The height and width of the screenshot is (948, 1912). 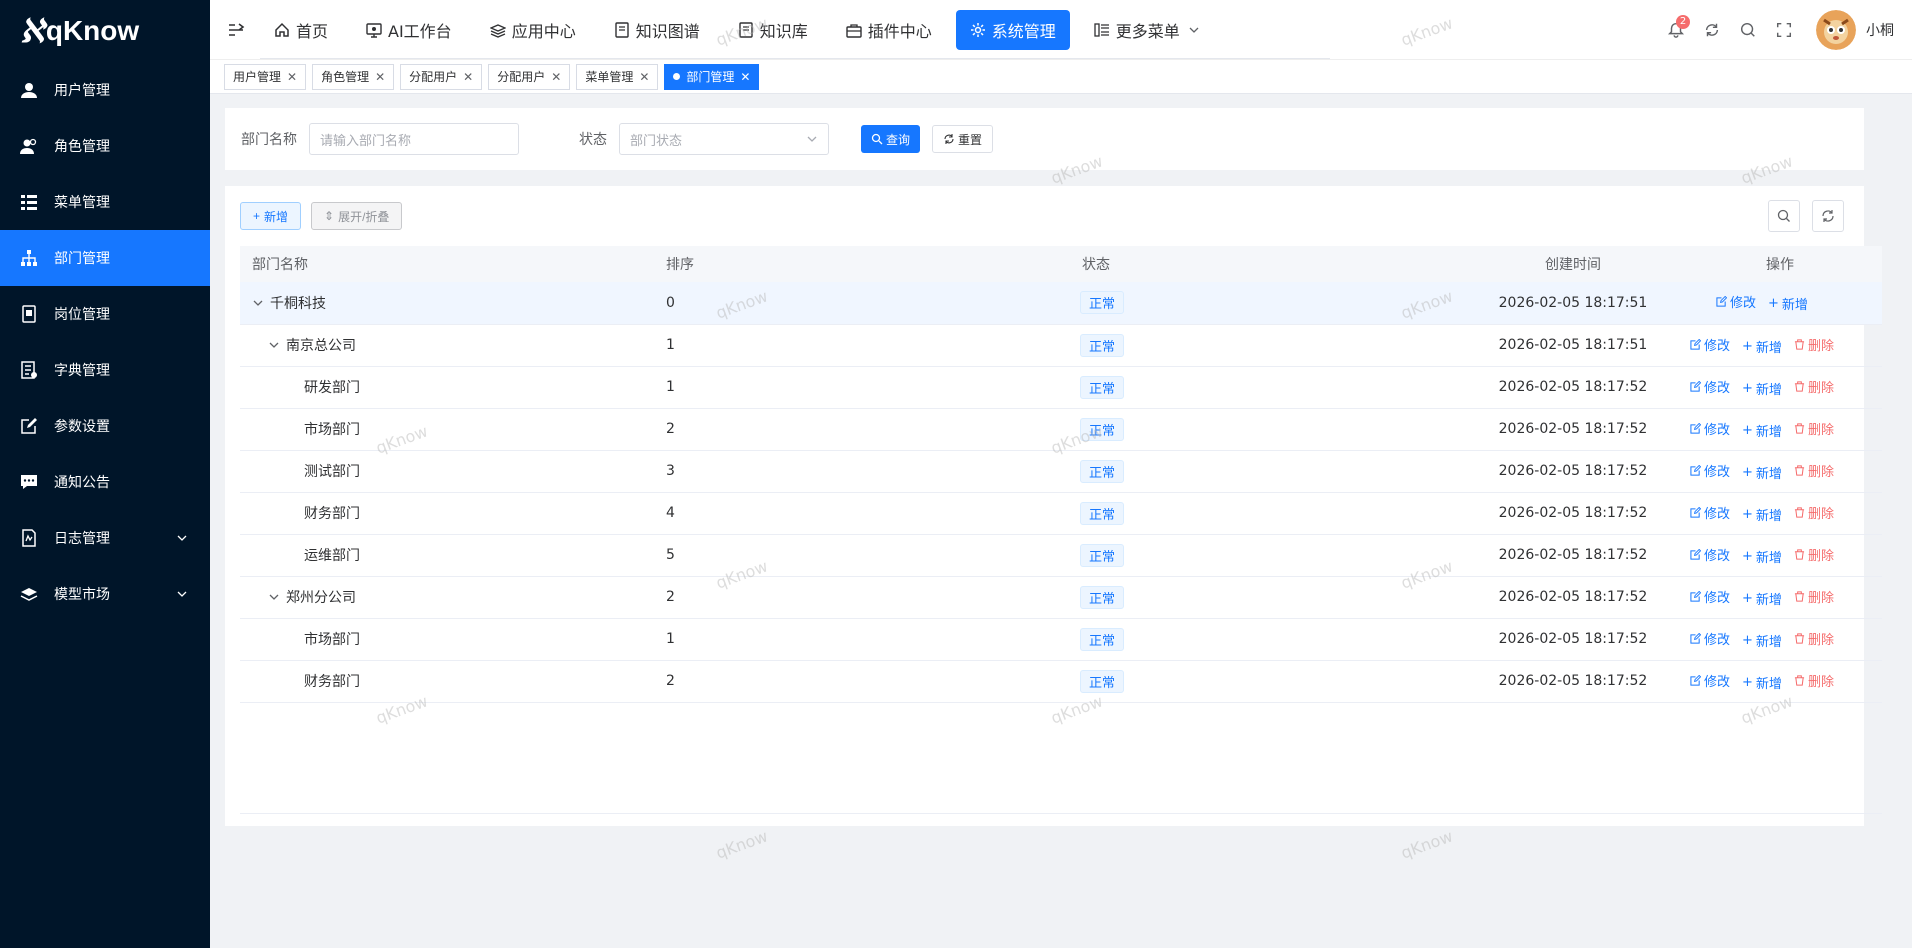 What do you see at coordinates (1828, 216) in the screenshot?
I see `refresh-table-button` at bounding box center [1828, 216].